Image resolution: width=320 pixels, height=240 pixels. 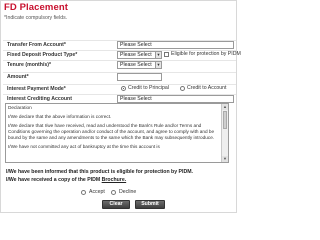 What do you see at coordinates (36, 7) in the screenshot?
I see `page-title: FD Placement` at bounding box center [36, 7].